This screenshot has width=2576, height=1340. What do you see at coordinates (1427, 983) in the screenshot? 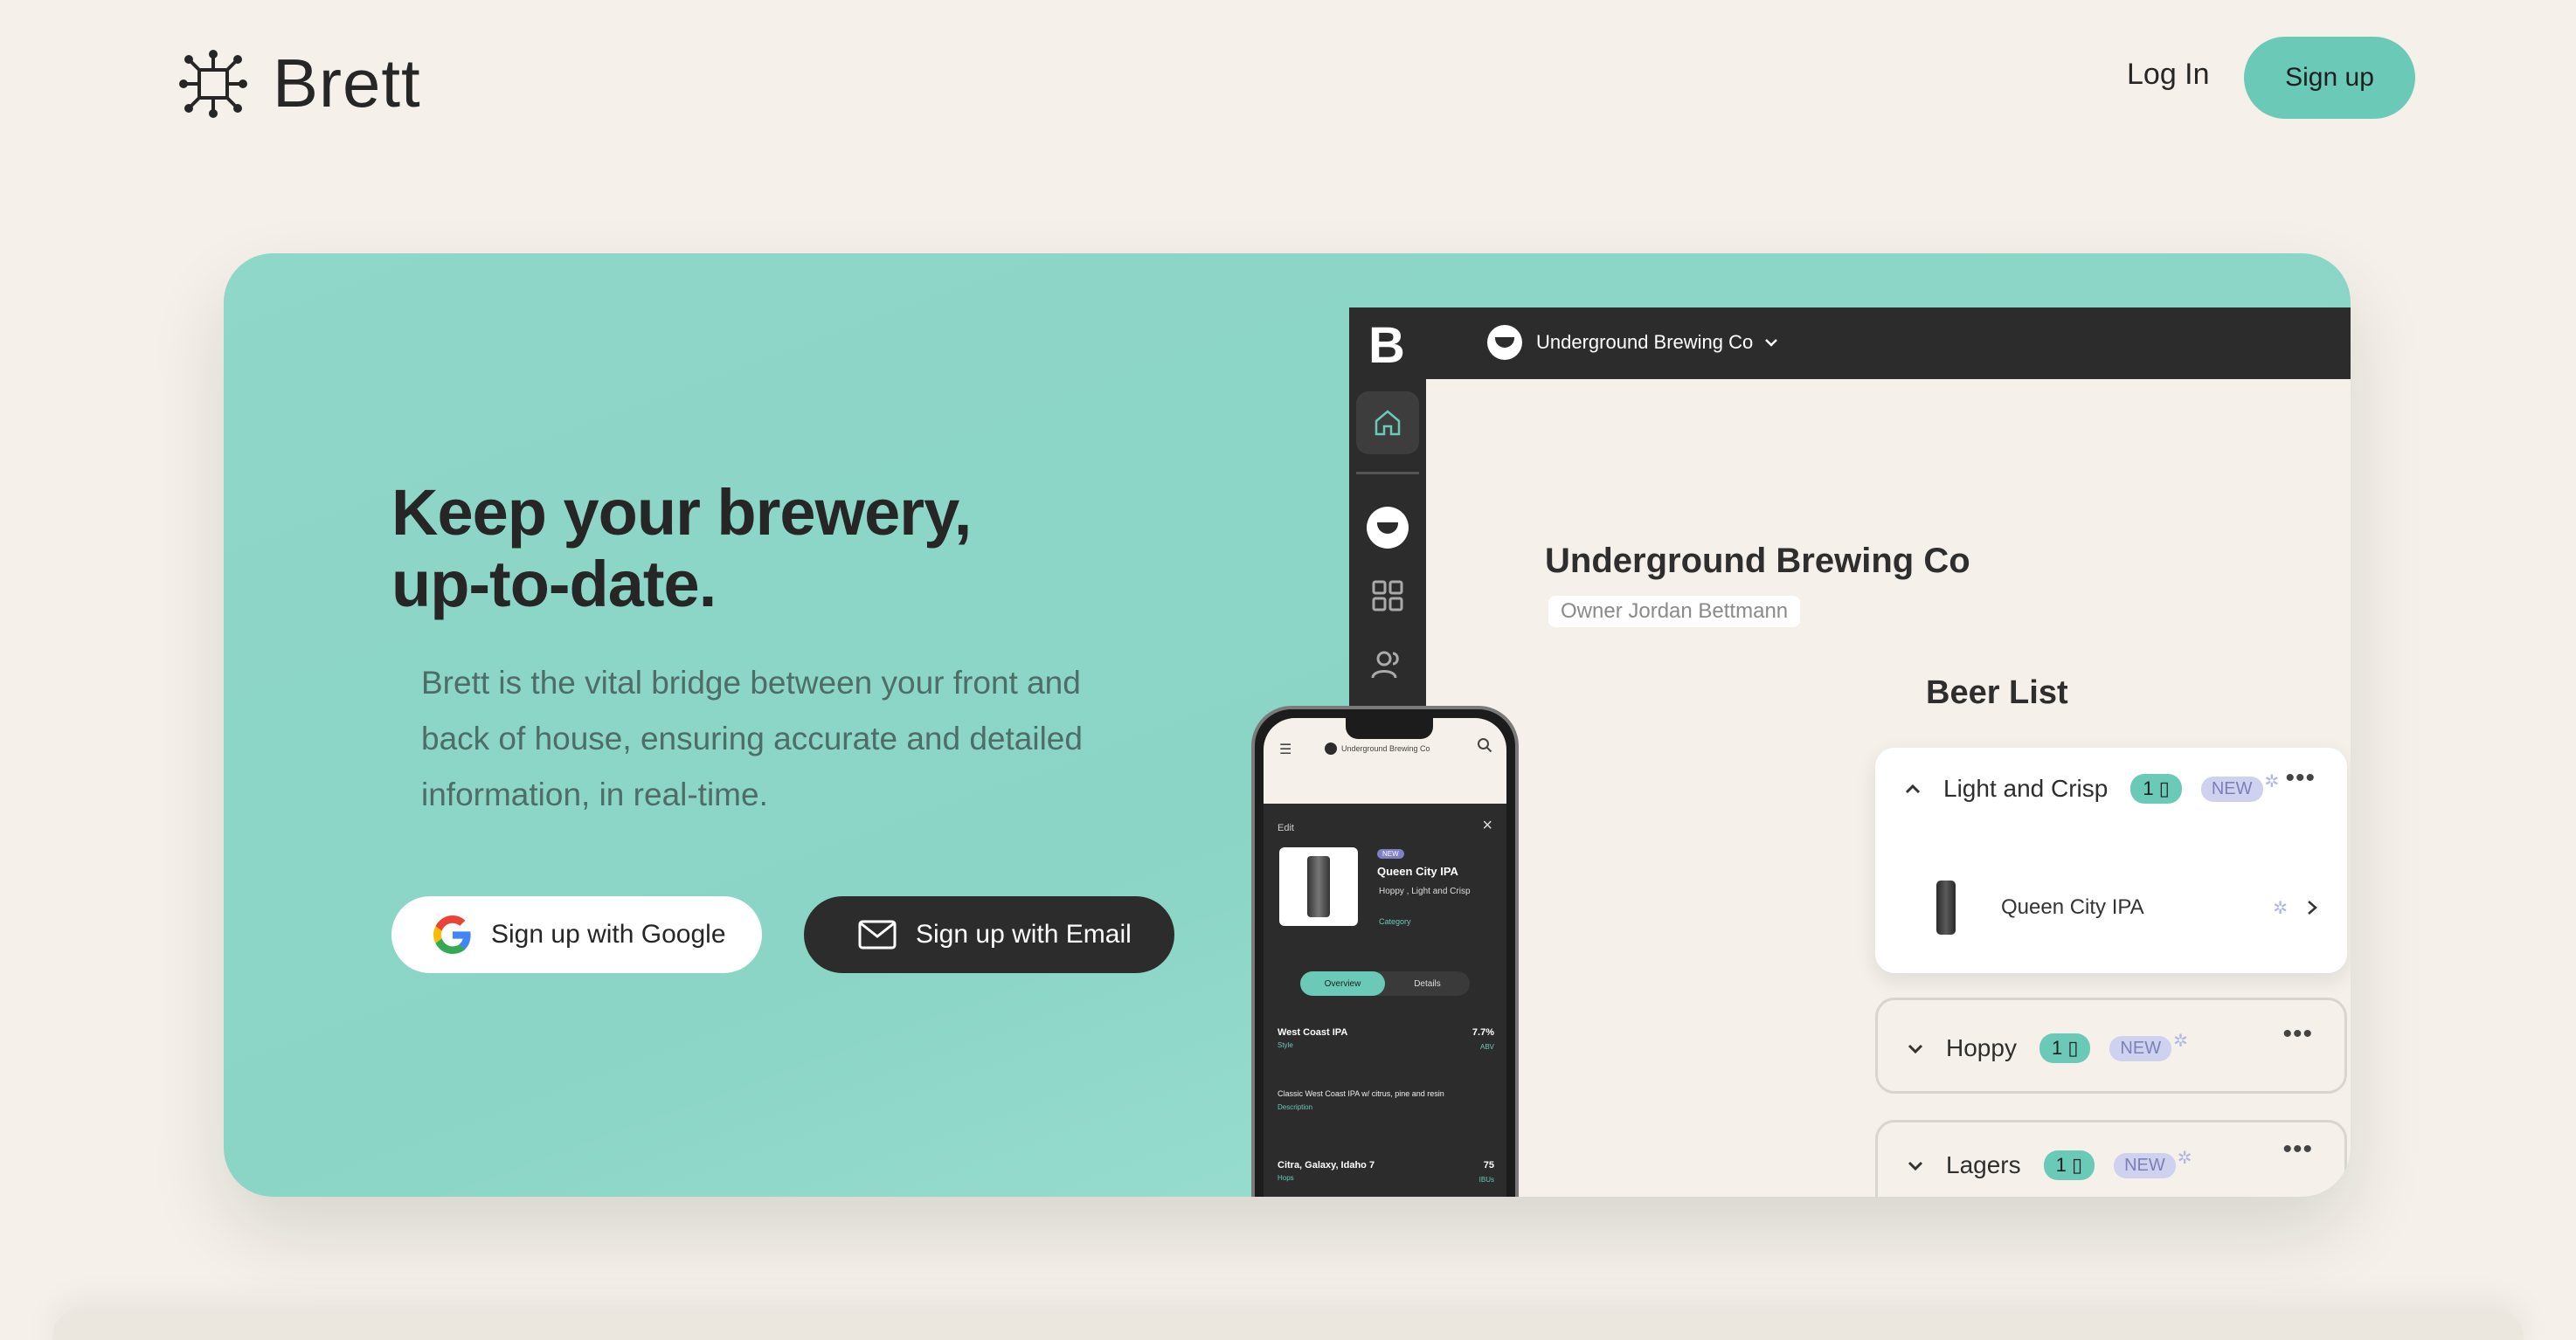
I see `tab-details: Details` at bounding box center [1427, 983].